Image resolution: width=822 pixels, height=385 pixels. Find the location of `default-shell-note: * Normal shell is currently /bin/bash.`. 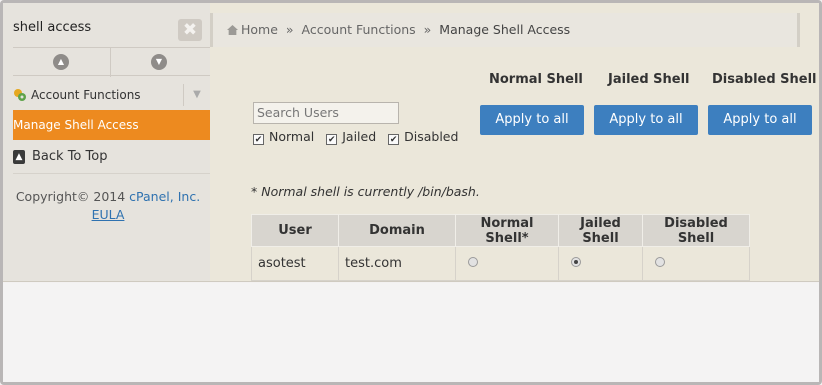

default-shell-note: * Normal shell is currently /bin/bash. is located at coordinates (365, 191).